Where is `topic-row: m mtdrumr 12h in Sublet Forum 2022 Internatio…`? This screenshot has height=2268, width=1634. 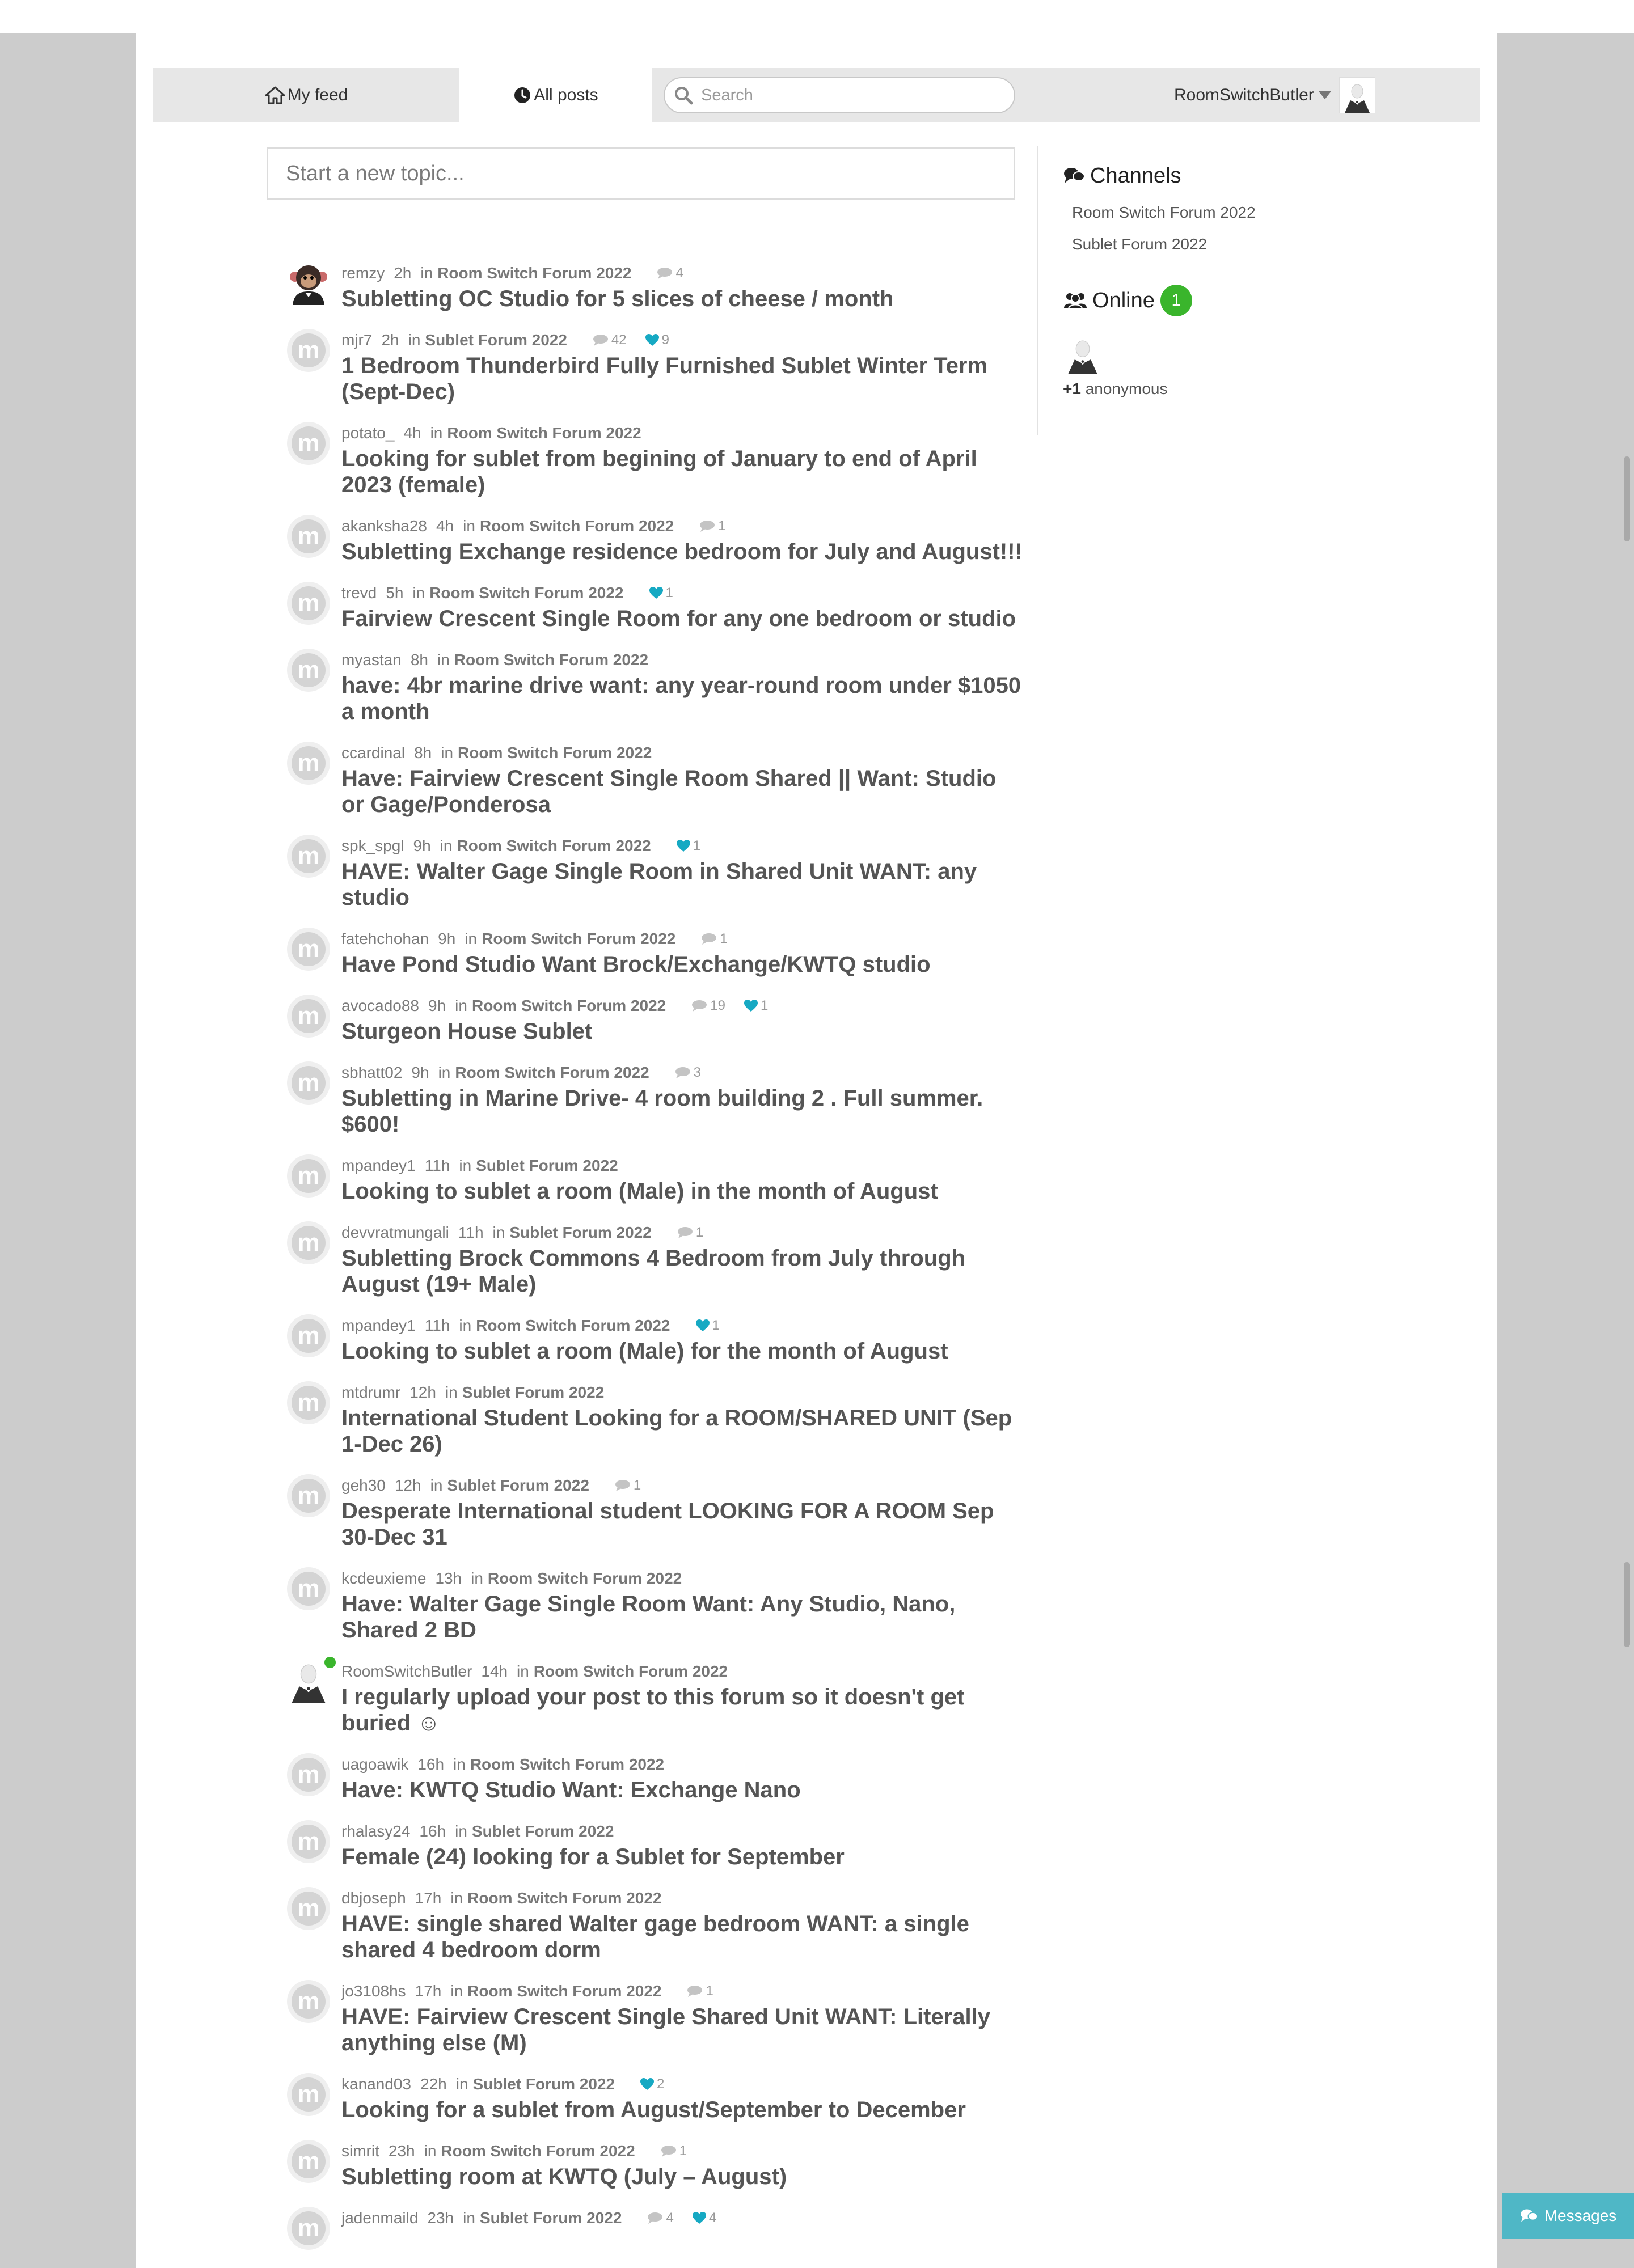 topic-row: m mtdrumr 12h in Sublet Forum 2022 Internatio… is located at coordinates (655, 1419).